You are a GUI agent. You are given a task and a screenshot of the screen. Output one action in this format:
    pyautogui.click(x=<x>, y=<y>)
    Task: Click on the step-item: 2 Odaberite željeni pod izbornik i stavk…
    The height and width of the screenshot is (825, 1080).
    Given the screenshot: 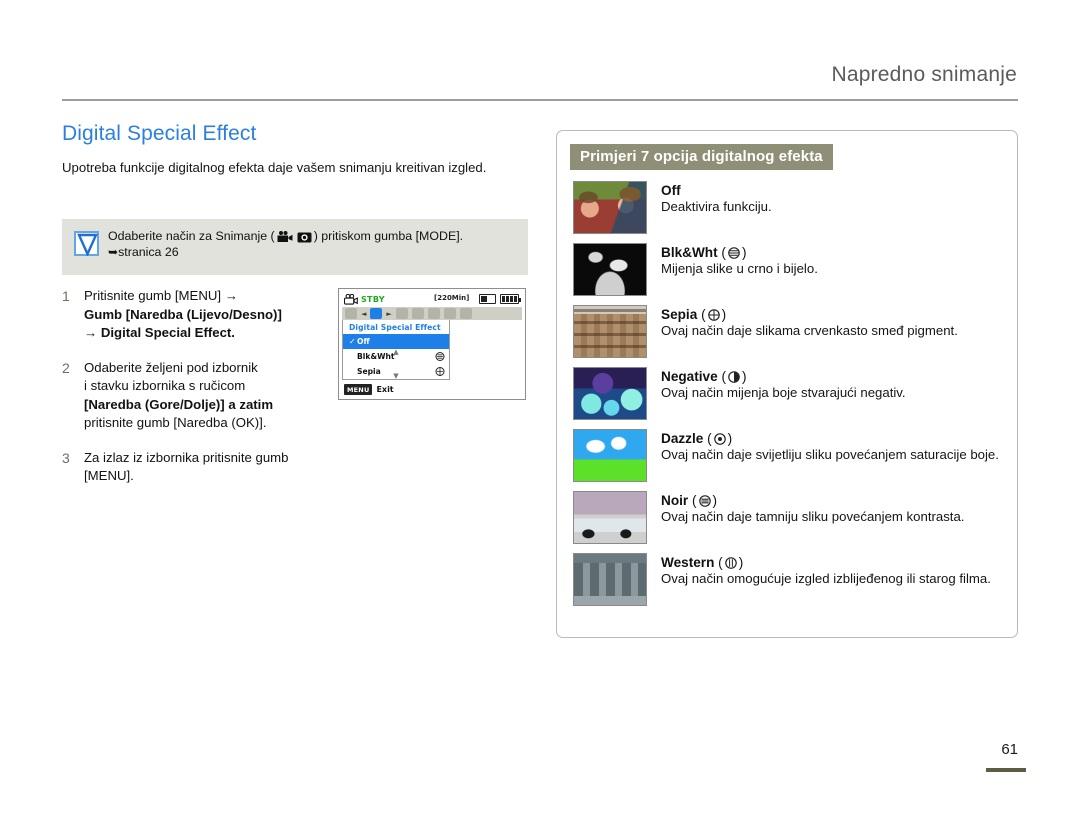 What is the action you would take?
    pyautogui.click(x=197, y=396)
    